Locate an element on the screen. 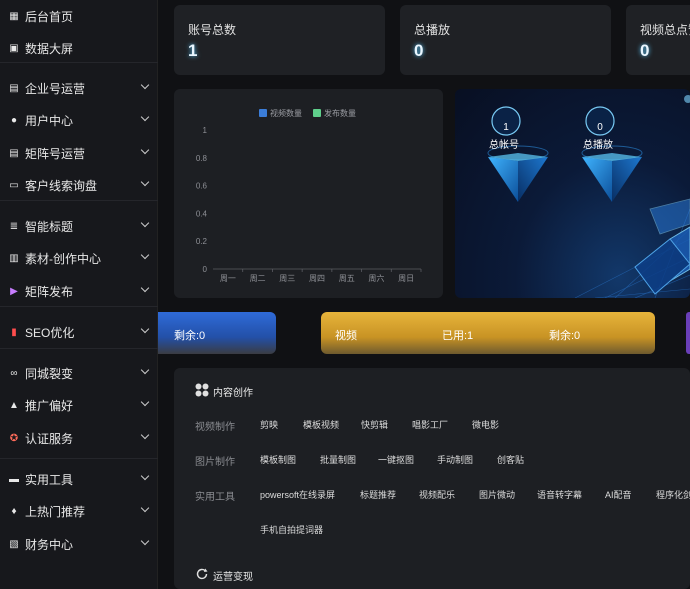 The image size is (690, 589). tool-link: 批量制图 is located at coordinates (338, 459).